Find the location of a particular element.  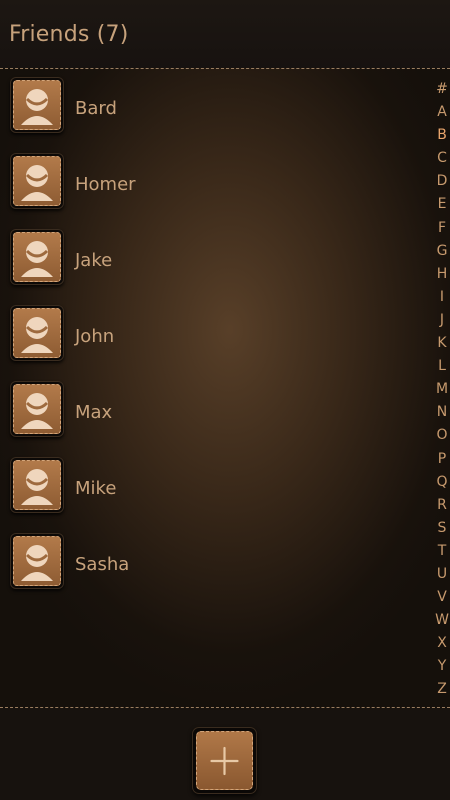

index-letter: N is located at coordinates (442, 412).